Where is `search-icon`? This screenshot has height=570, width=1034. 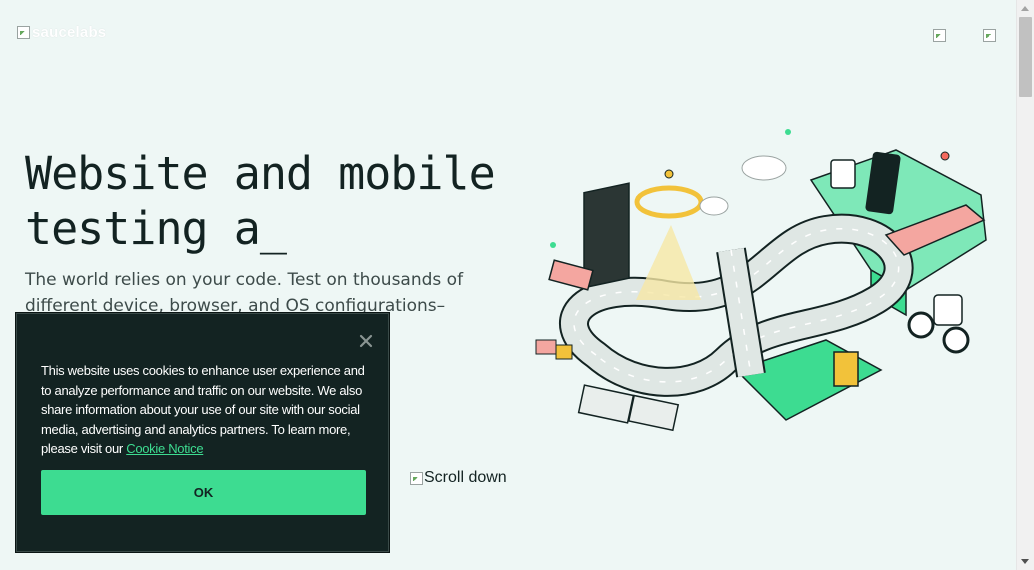
search-icon is located at coordinates (939, 35).